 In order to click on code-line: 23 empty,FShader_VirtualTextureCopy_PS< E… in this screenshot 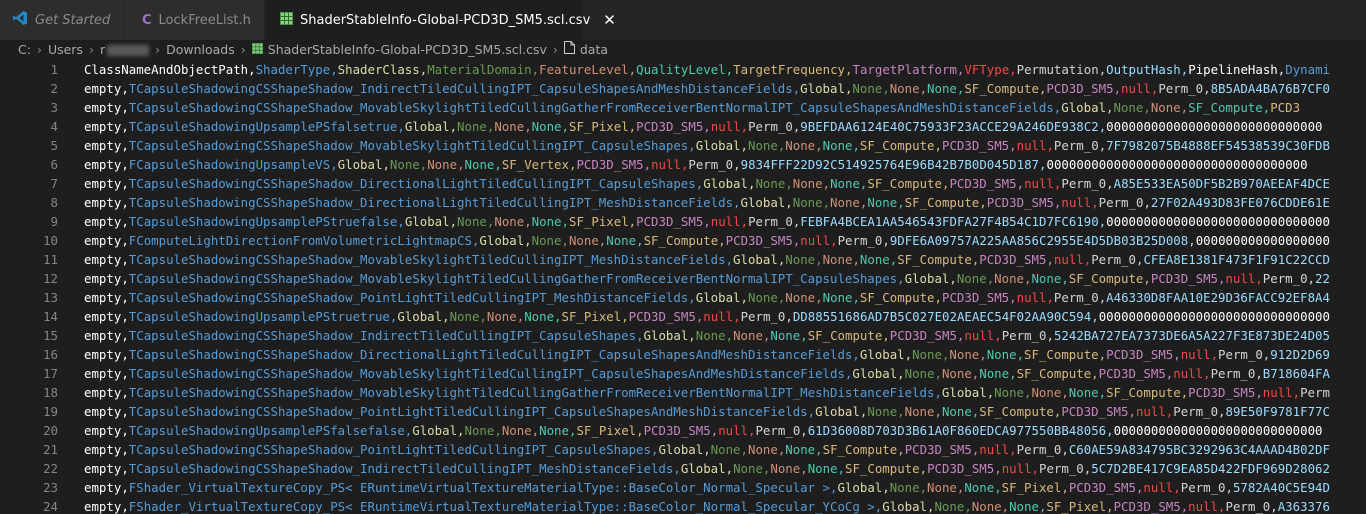, I will do `click(683, 487)`.